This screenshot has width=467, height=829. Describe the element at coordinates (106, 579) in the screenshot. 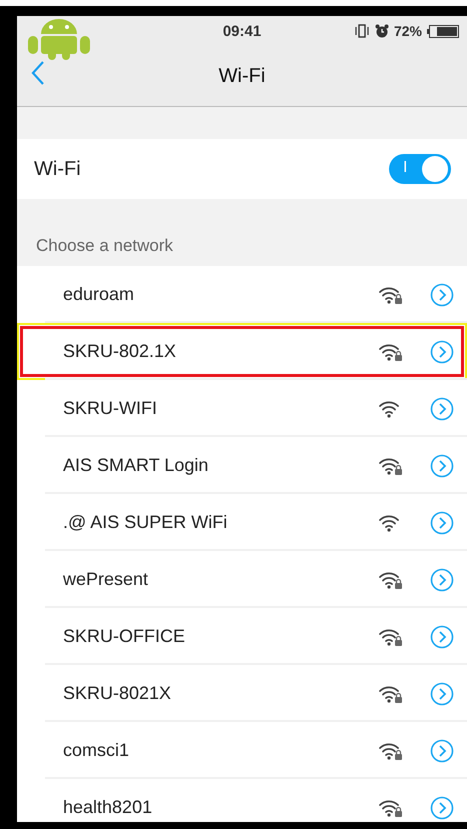

I see `network-name: wePresent` at that location.